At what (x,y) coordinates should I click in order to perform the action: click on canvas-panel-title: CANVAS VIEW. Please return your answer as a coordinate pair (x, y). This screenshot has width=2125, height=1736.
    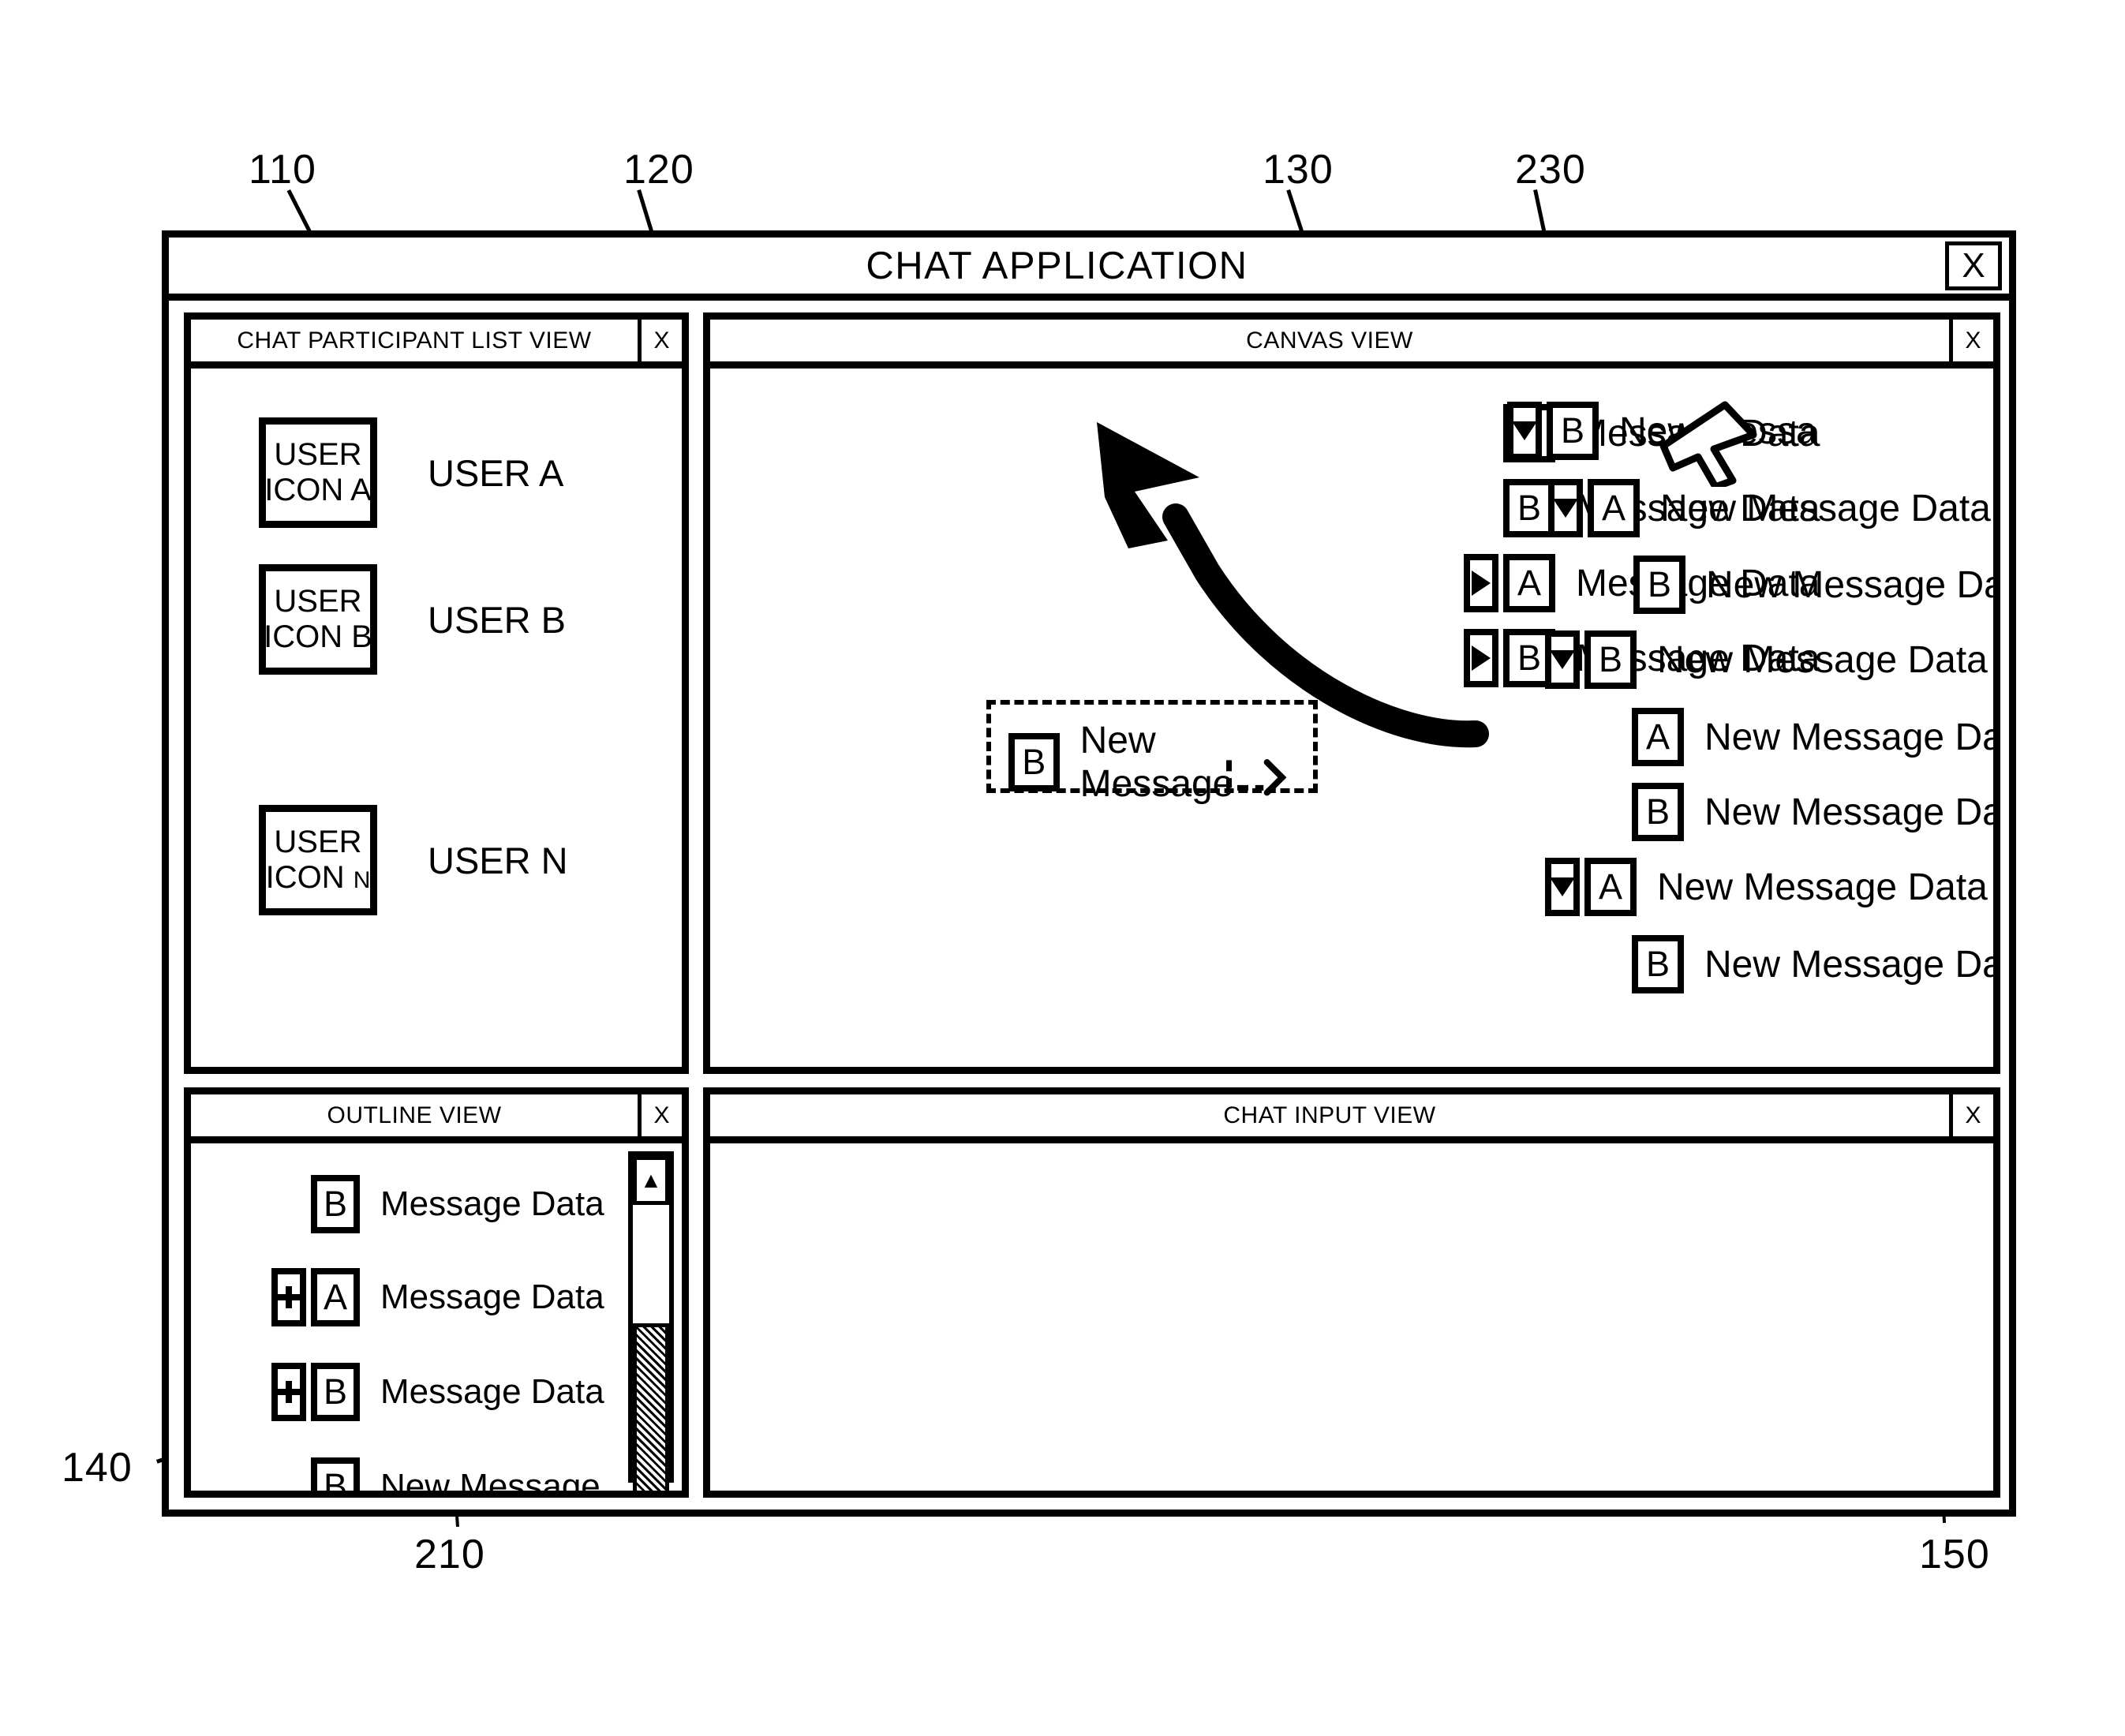
    Looking at the image, I should click on (1329, 340).